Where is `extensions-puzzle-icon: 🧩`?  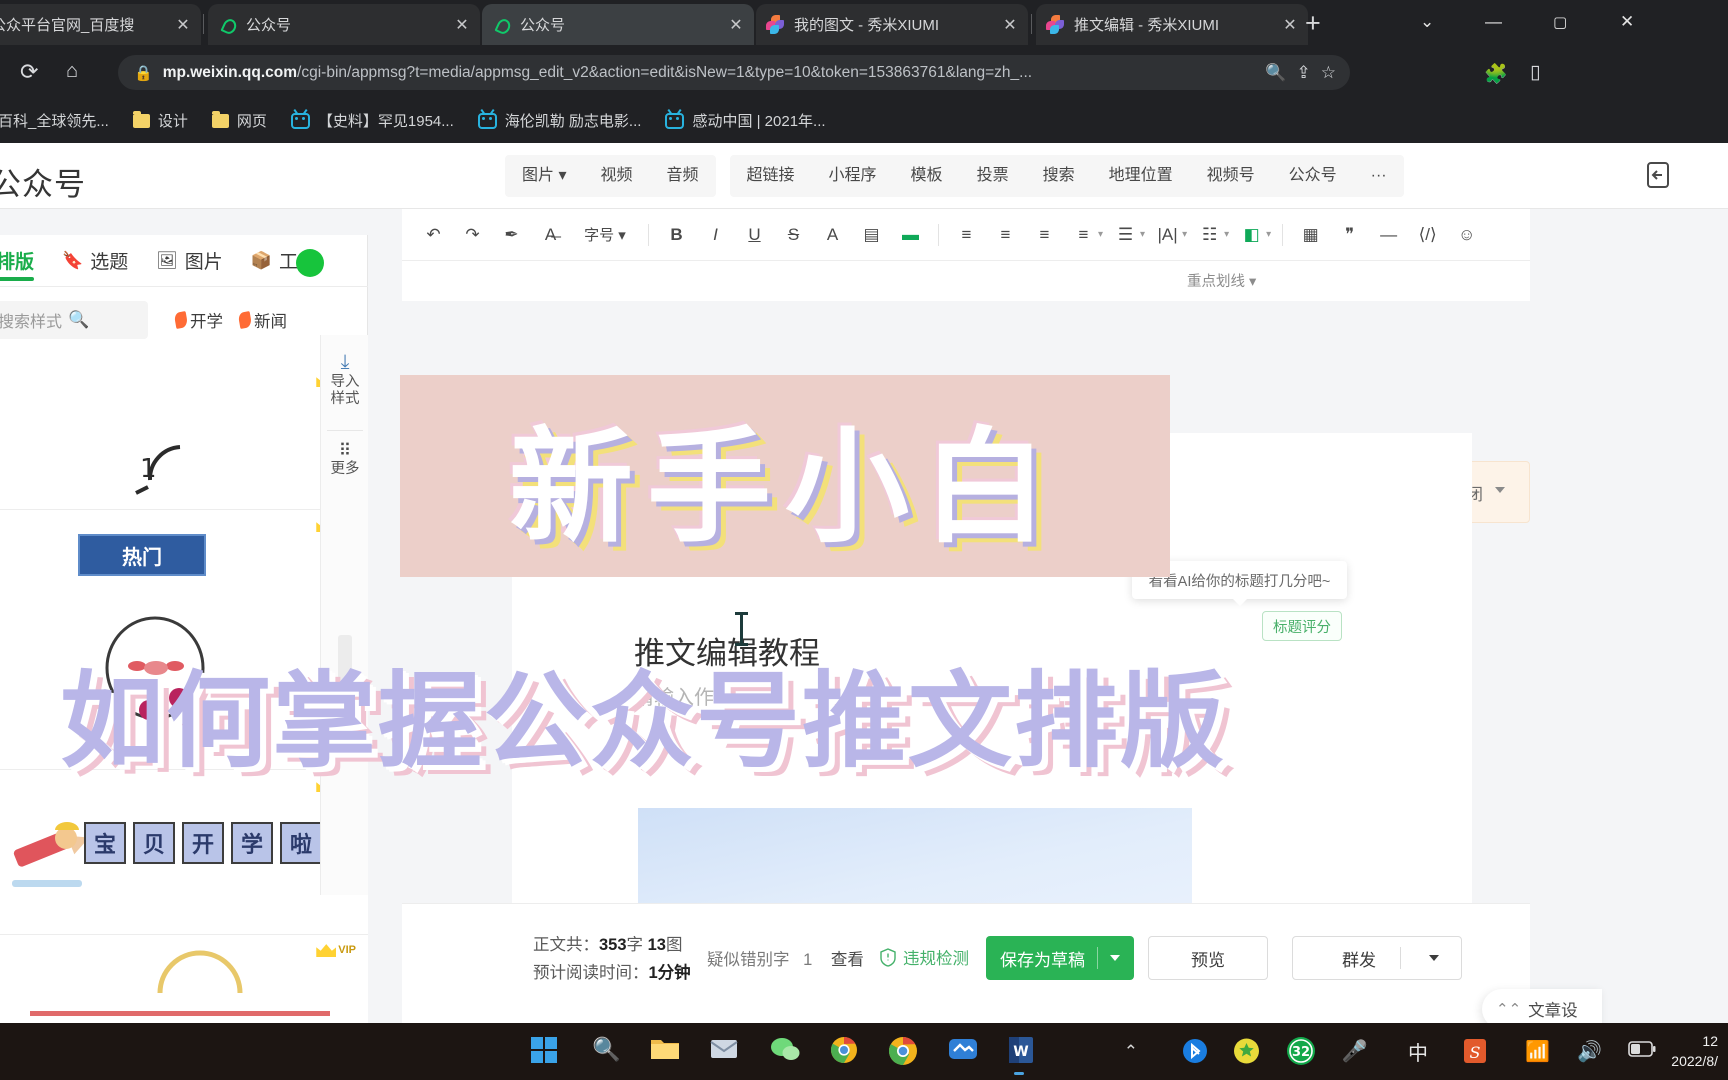
extensions-puzzle-icon: 🧩 is located at coordinates (1496, 74).